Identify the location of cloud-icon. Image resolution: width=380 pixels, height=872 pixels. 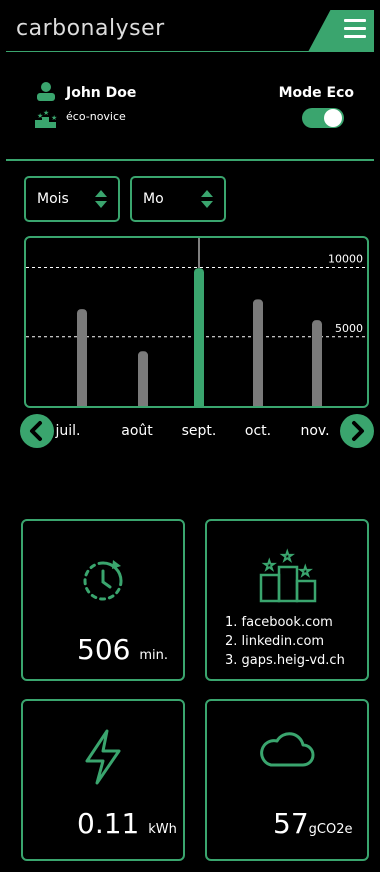
(287, 749).